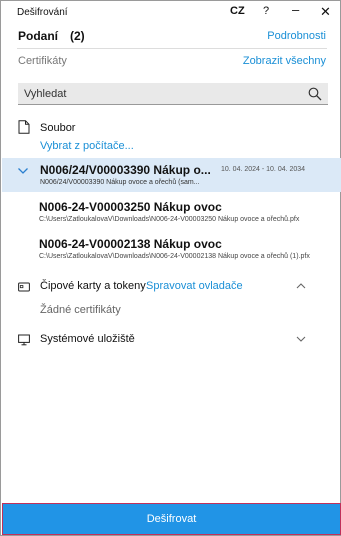 The height and width of the screenshot is (536, 341). Describe the element at coordinates (38, 36) in the screenshot. I see `page-title-text: Podaní` at that location.